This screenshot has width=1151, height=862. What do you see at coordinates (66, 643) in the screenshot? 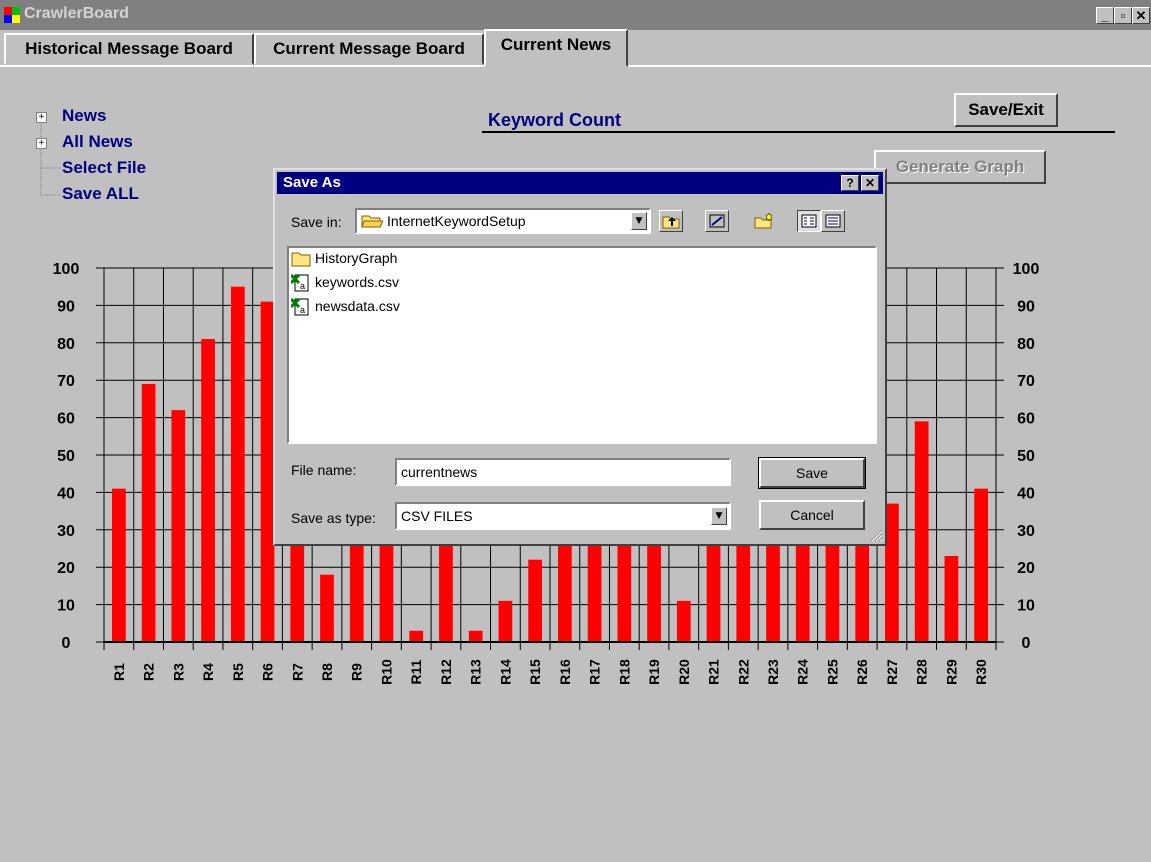
I see `y-tick-label: 0` at bounding box center [66, 643].